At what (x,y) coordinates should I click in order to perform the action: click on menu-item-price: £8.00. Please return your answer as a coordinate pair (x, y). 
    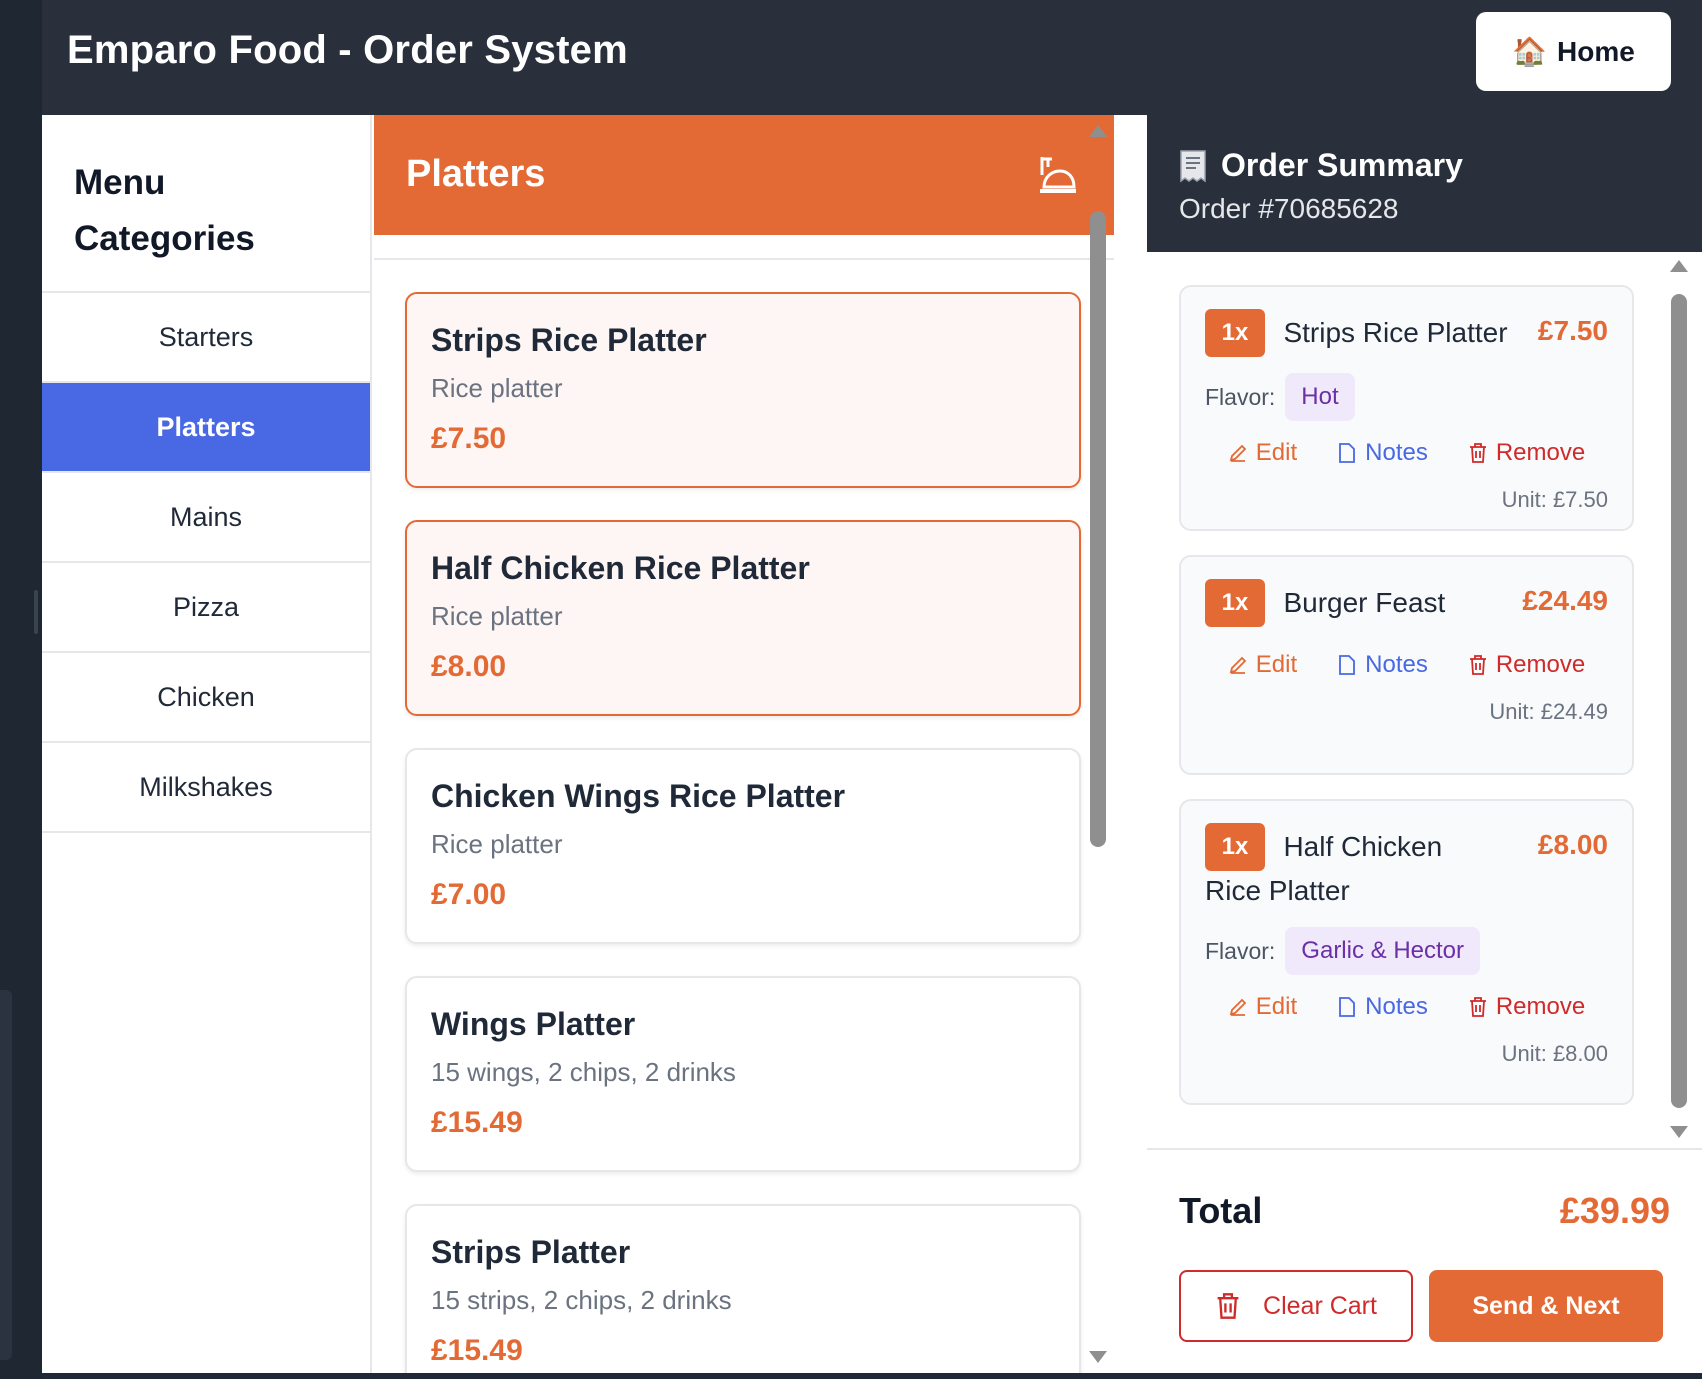
    Looking at the image, I should click on (469, 666).